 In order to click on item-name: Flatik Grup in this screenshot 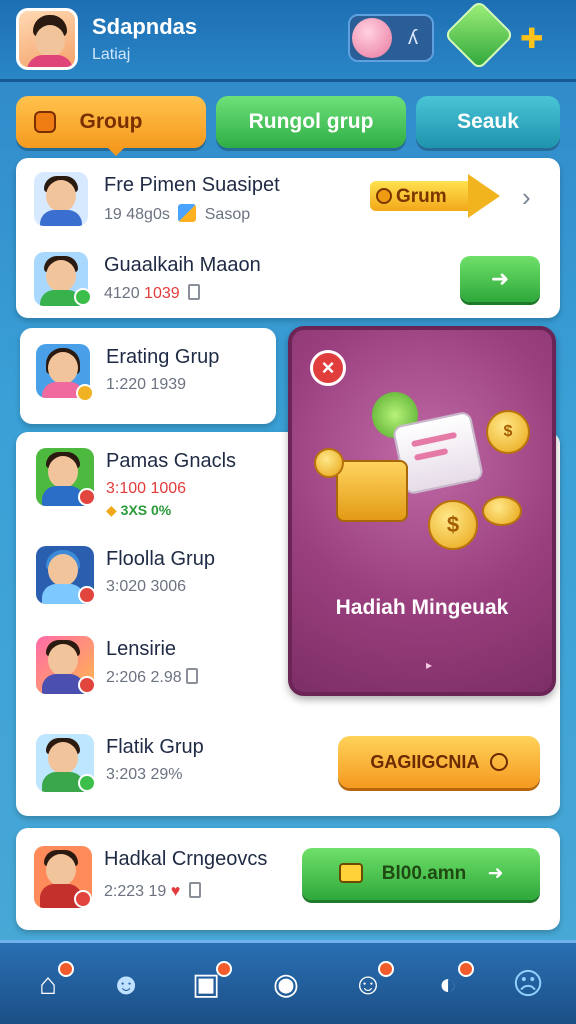, I will do `click(155, 747)`.